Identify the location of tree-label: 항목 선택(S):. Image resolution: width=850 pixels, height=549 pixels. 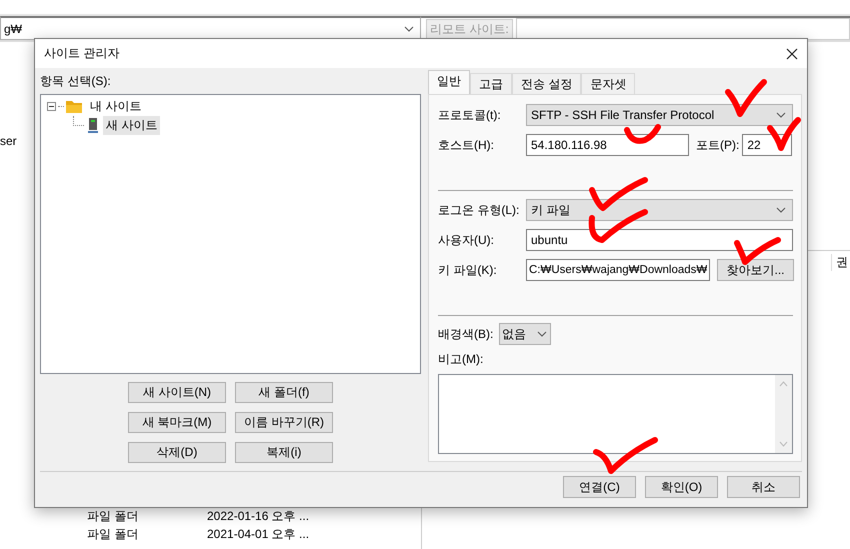
(76, 82).